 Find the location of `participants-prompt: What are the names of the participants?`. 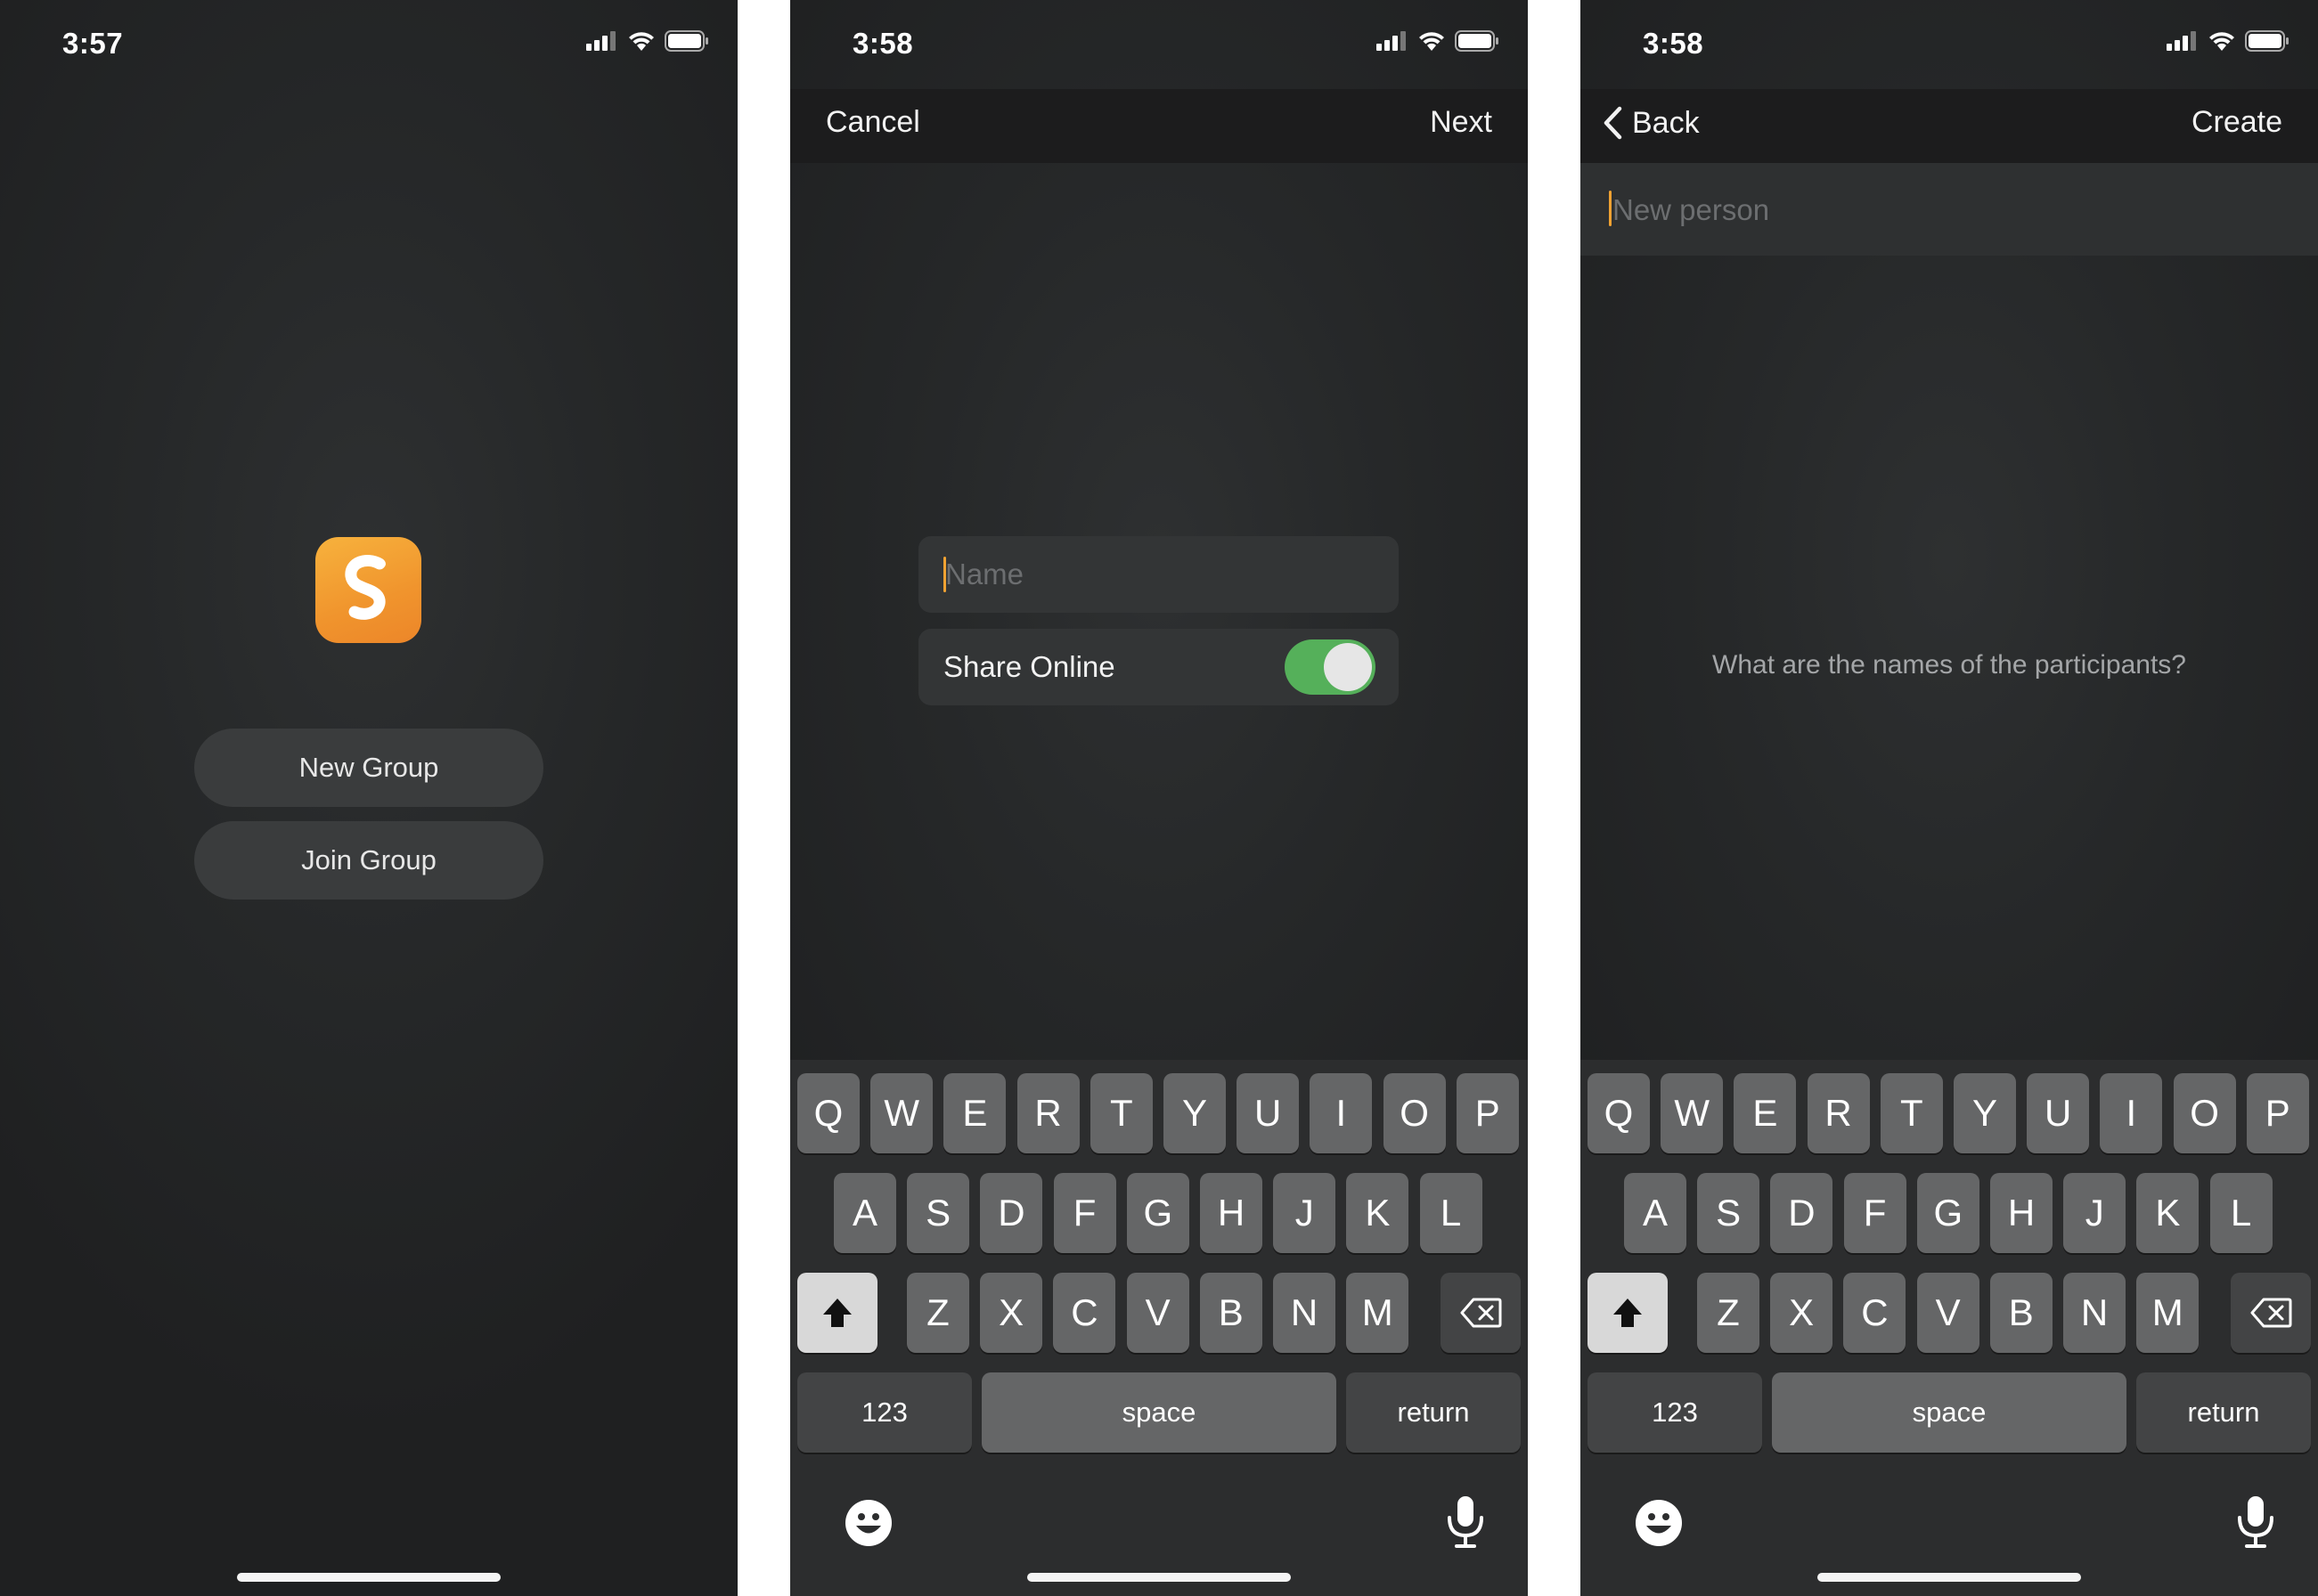

participants-prompt: What are the names of the participants? is located at coordinates (1949, 665).